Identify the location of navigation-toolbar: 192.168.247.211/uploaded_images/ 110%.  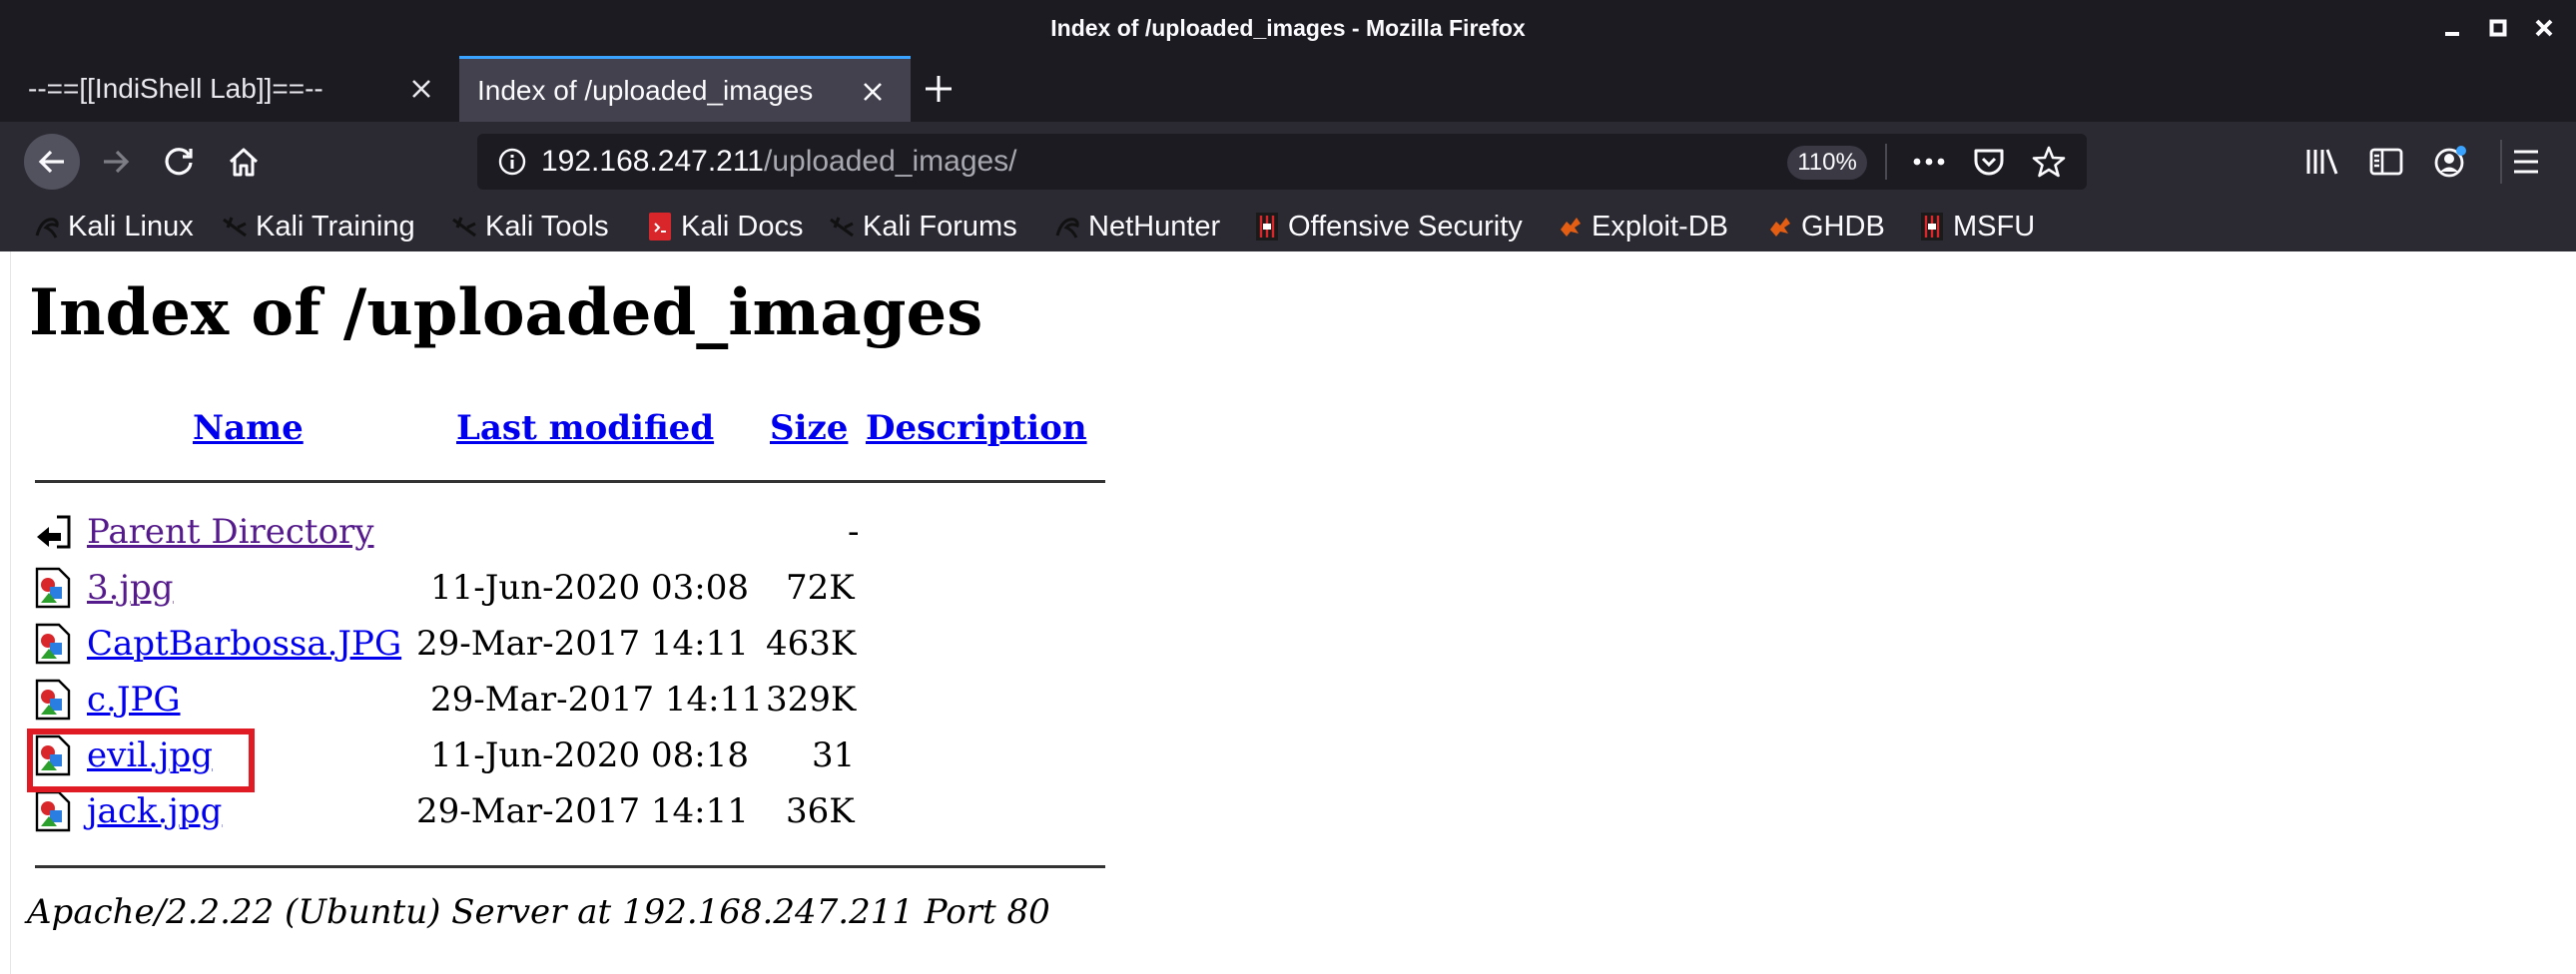
(1288, 162).